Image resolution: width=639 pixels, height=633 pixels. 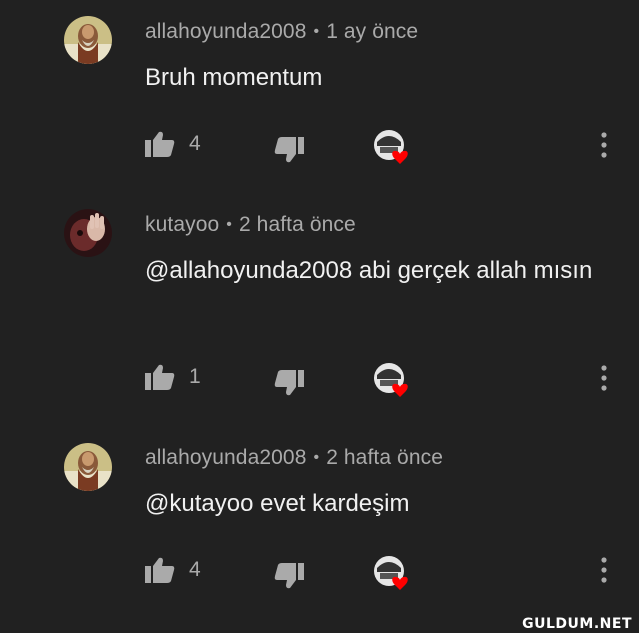 I want to click on comment-text: Bruh momentum, so click(x=234, y=77).